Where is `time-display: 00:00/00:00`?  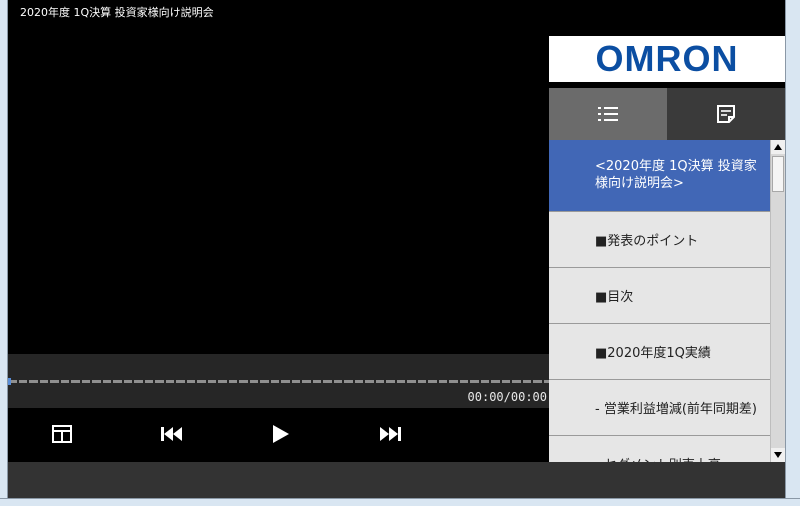 time-display: 00:00/00:00 is located at coordinates (507, 397).